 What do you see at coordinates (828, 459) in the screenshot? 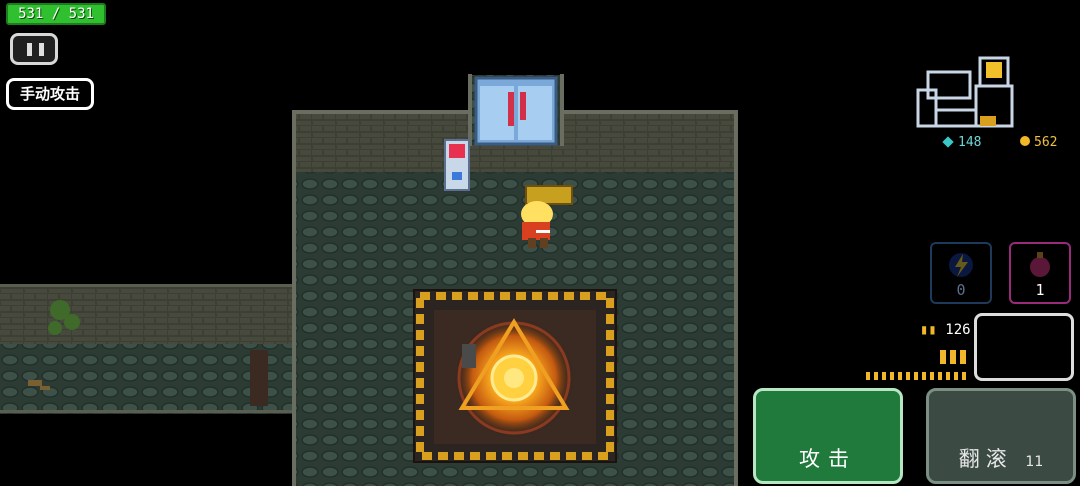
I see `attack-label: 攻击` at bounding box center [828, 459].